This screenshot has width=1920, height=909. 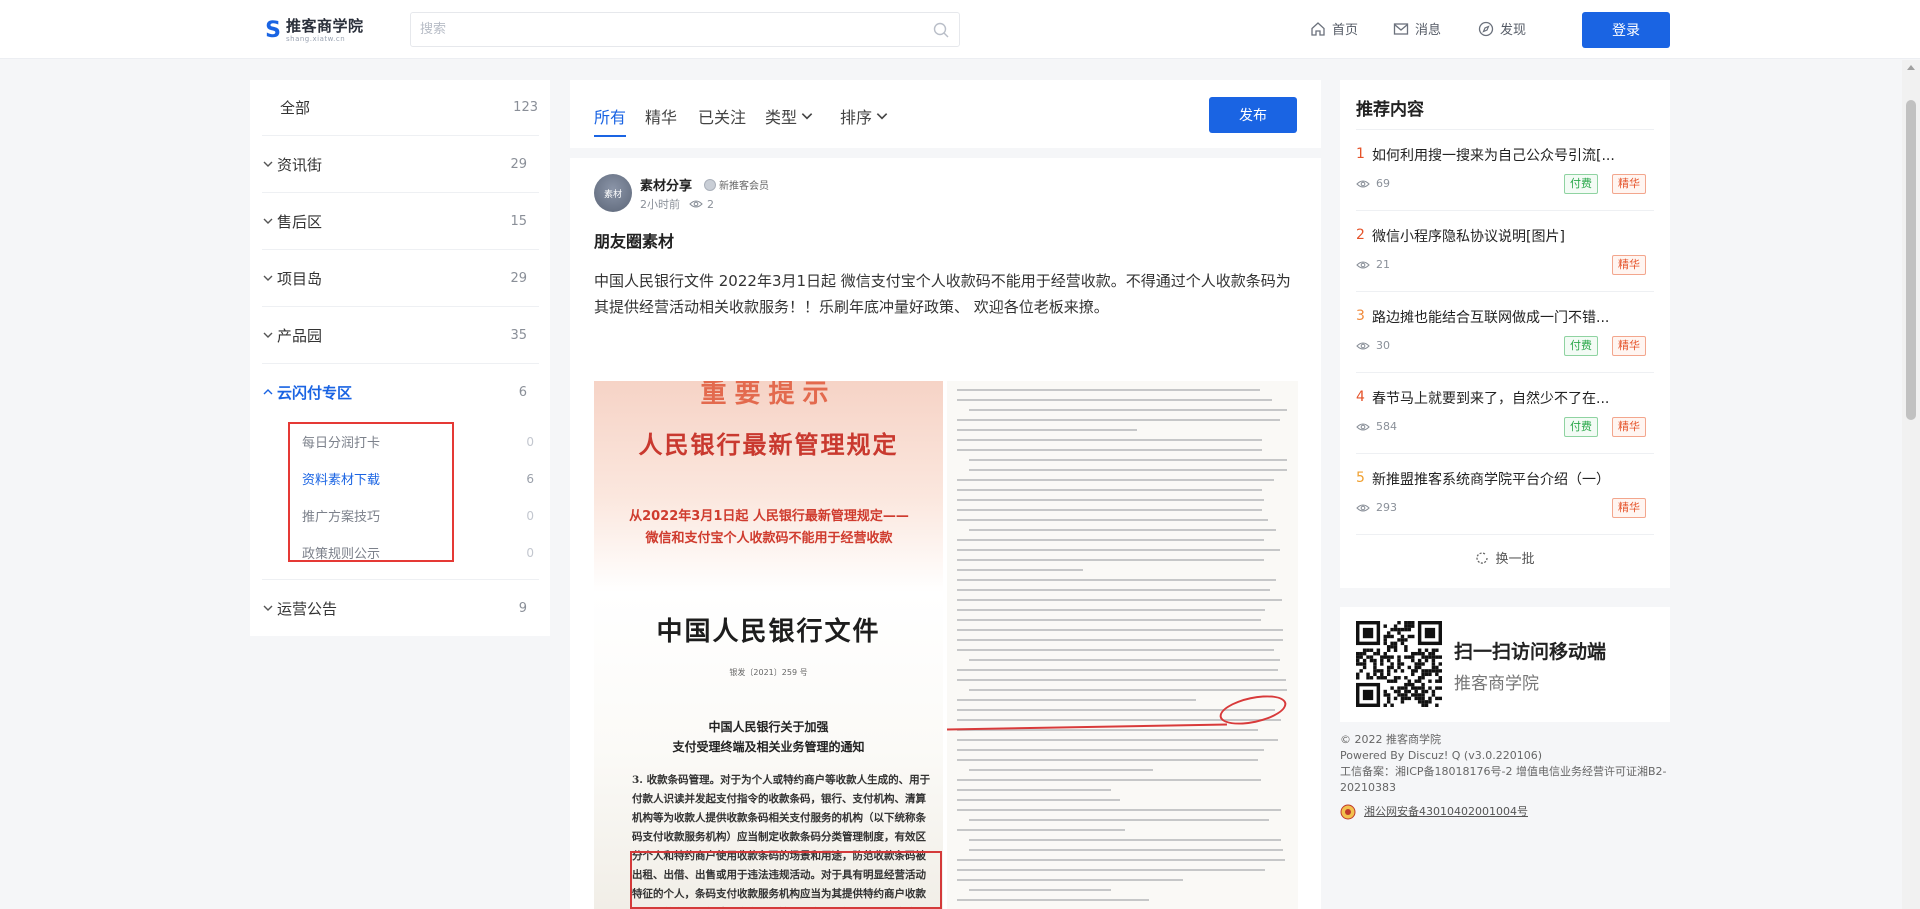 What do you see at coordinates (1334, 28) in the screenshot?
I see `nav-home: 首页` at bounding box center [1334, 28].